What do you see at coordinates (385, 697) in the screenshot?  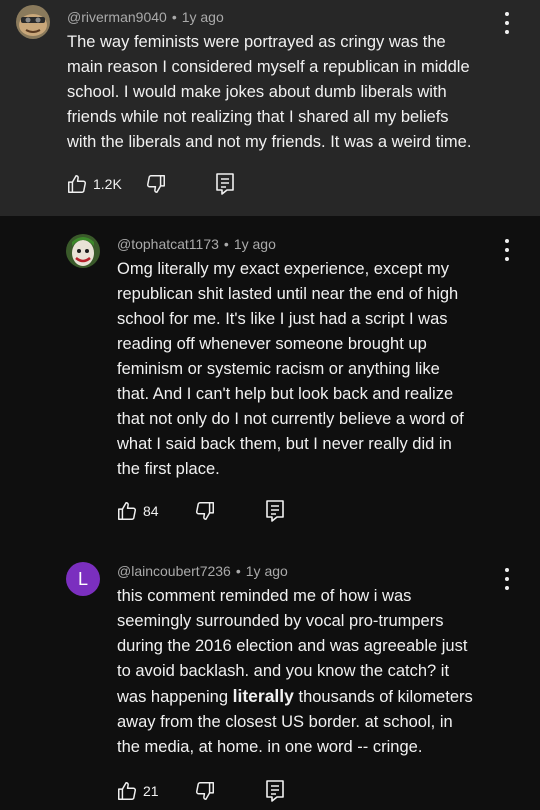 I see `comment-text-fragment: thousands of kilometers` at bounding box center [385, 697].